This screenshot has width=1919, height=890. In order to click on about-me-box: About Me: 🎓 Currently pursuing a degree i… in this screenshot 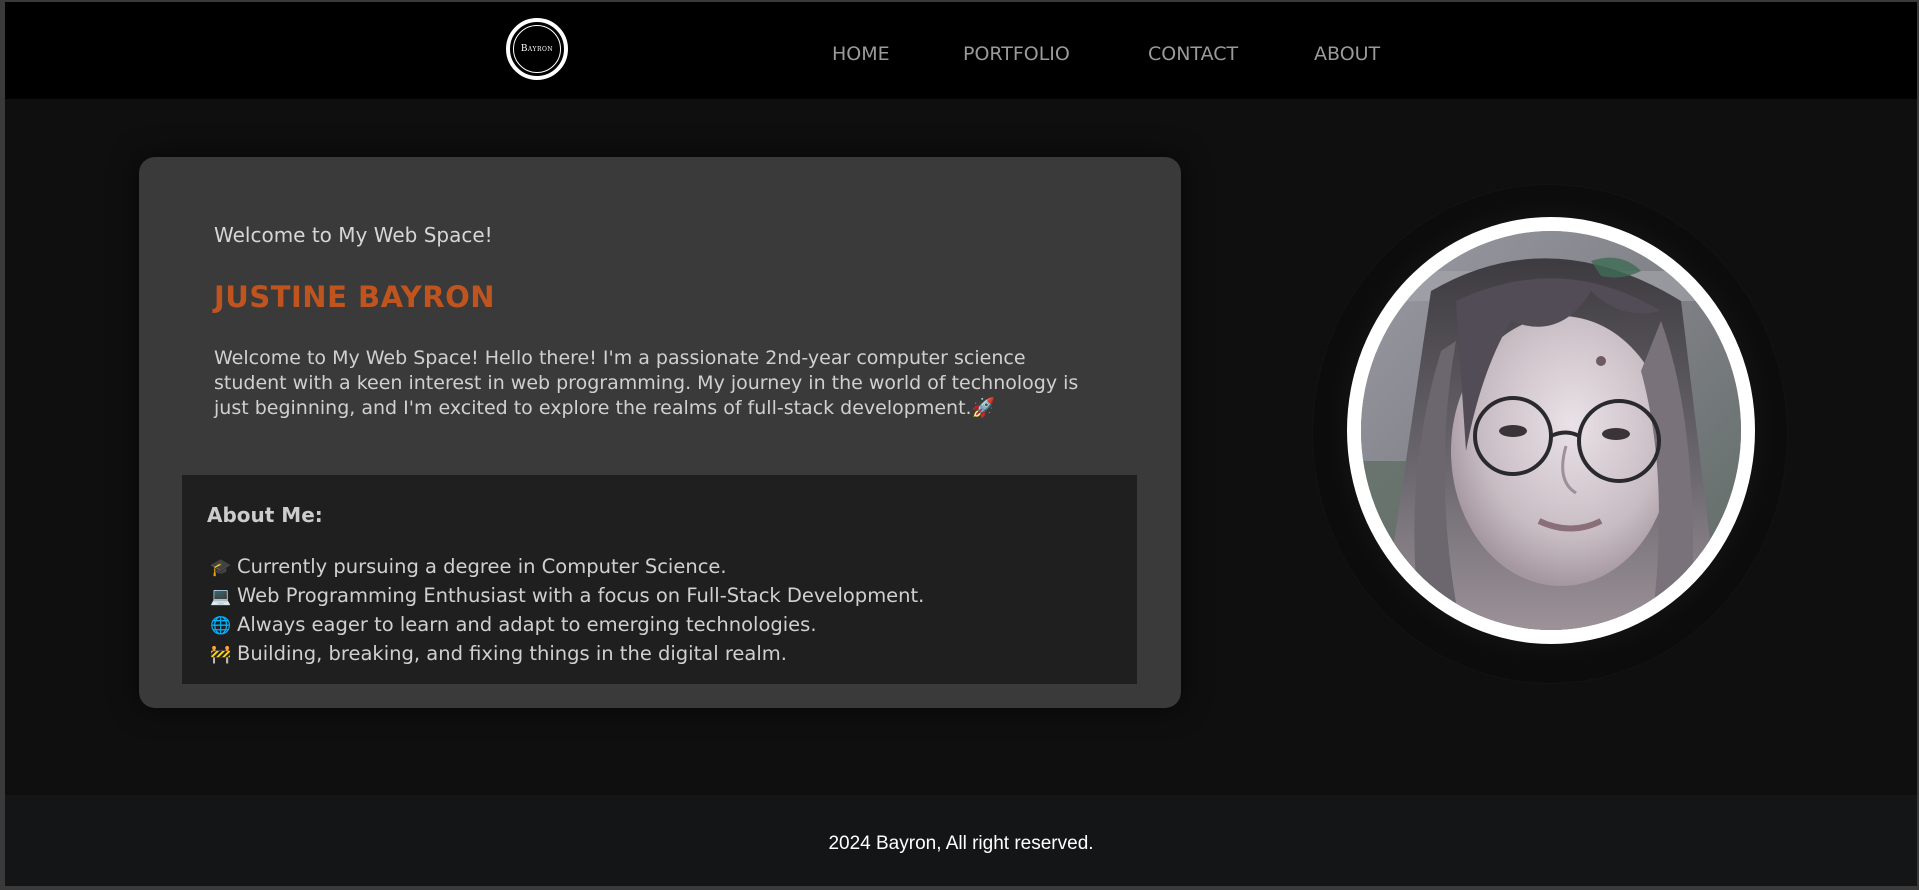, I will do `click(659, 579)`.